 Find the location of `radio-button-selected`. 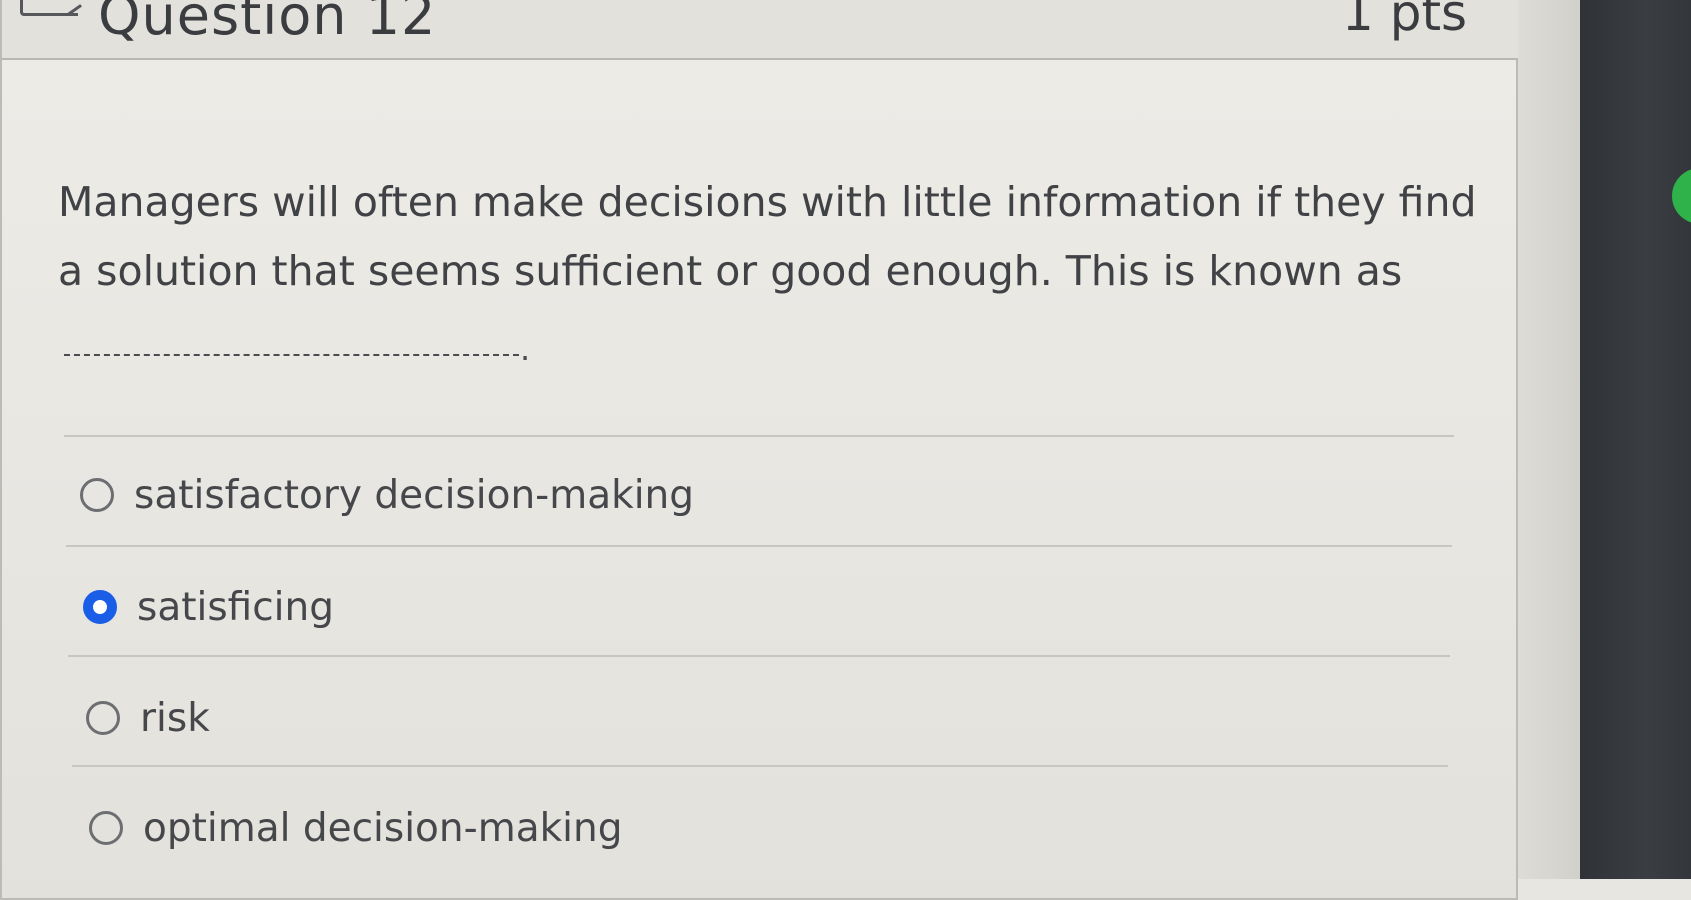

radio-button-selected is located at coordinates (100, 607).